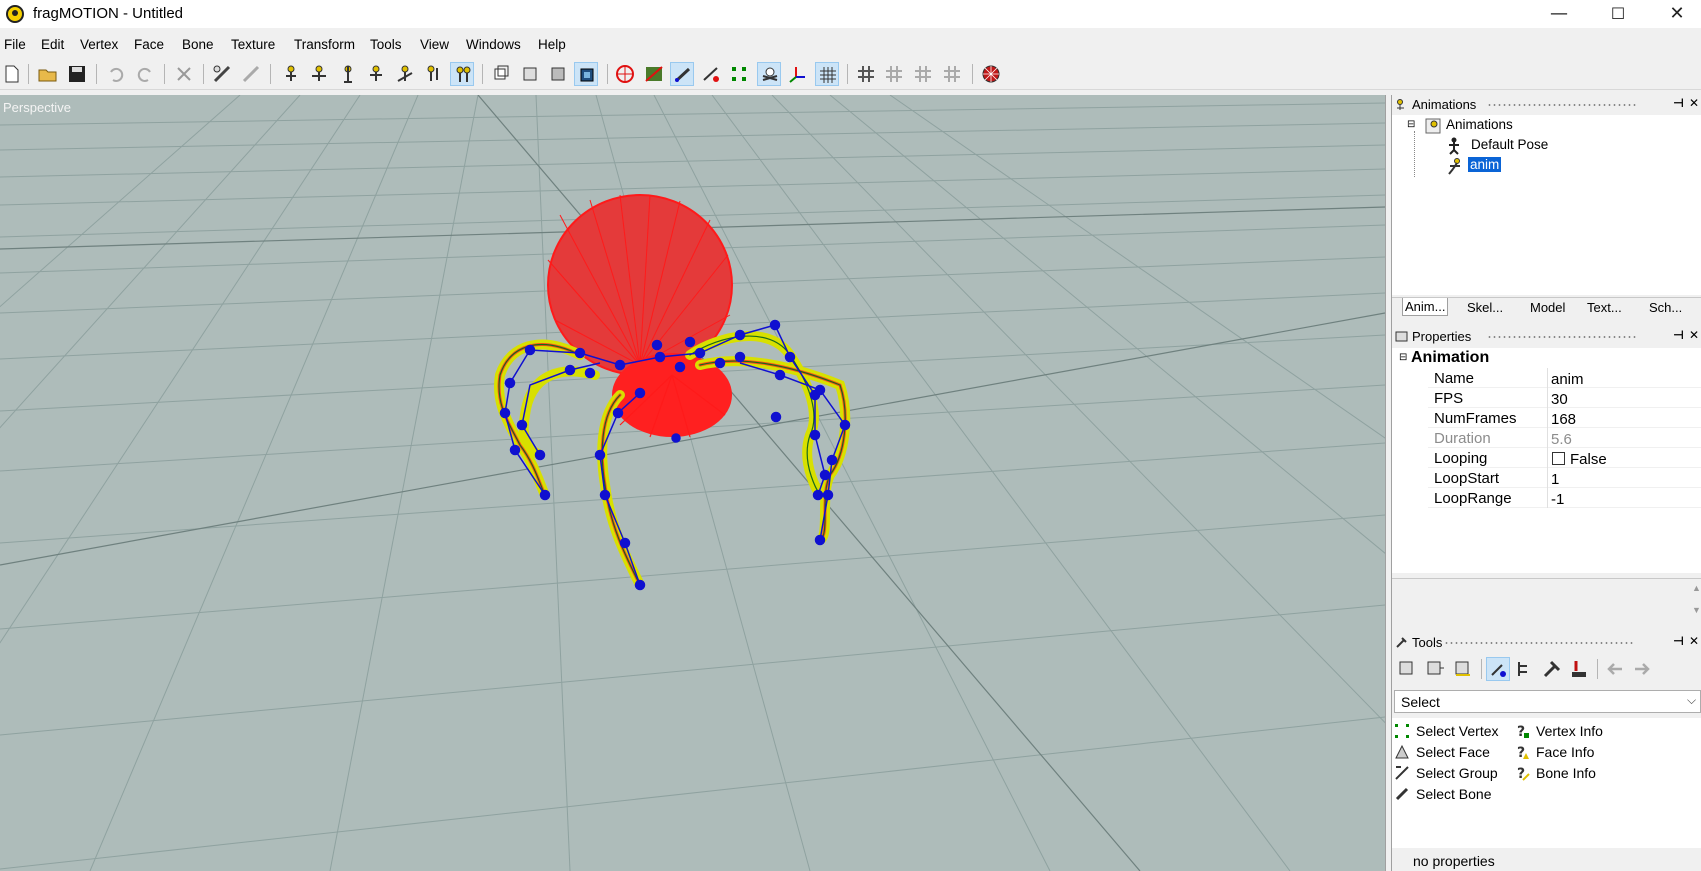 The width and height of the screenshot is (1701, 871). Describe the element at coordinates (1565, 752) in the screenshot. I see `tool-face-info: Face Info` at that location.